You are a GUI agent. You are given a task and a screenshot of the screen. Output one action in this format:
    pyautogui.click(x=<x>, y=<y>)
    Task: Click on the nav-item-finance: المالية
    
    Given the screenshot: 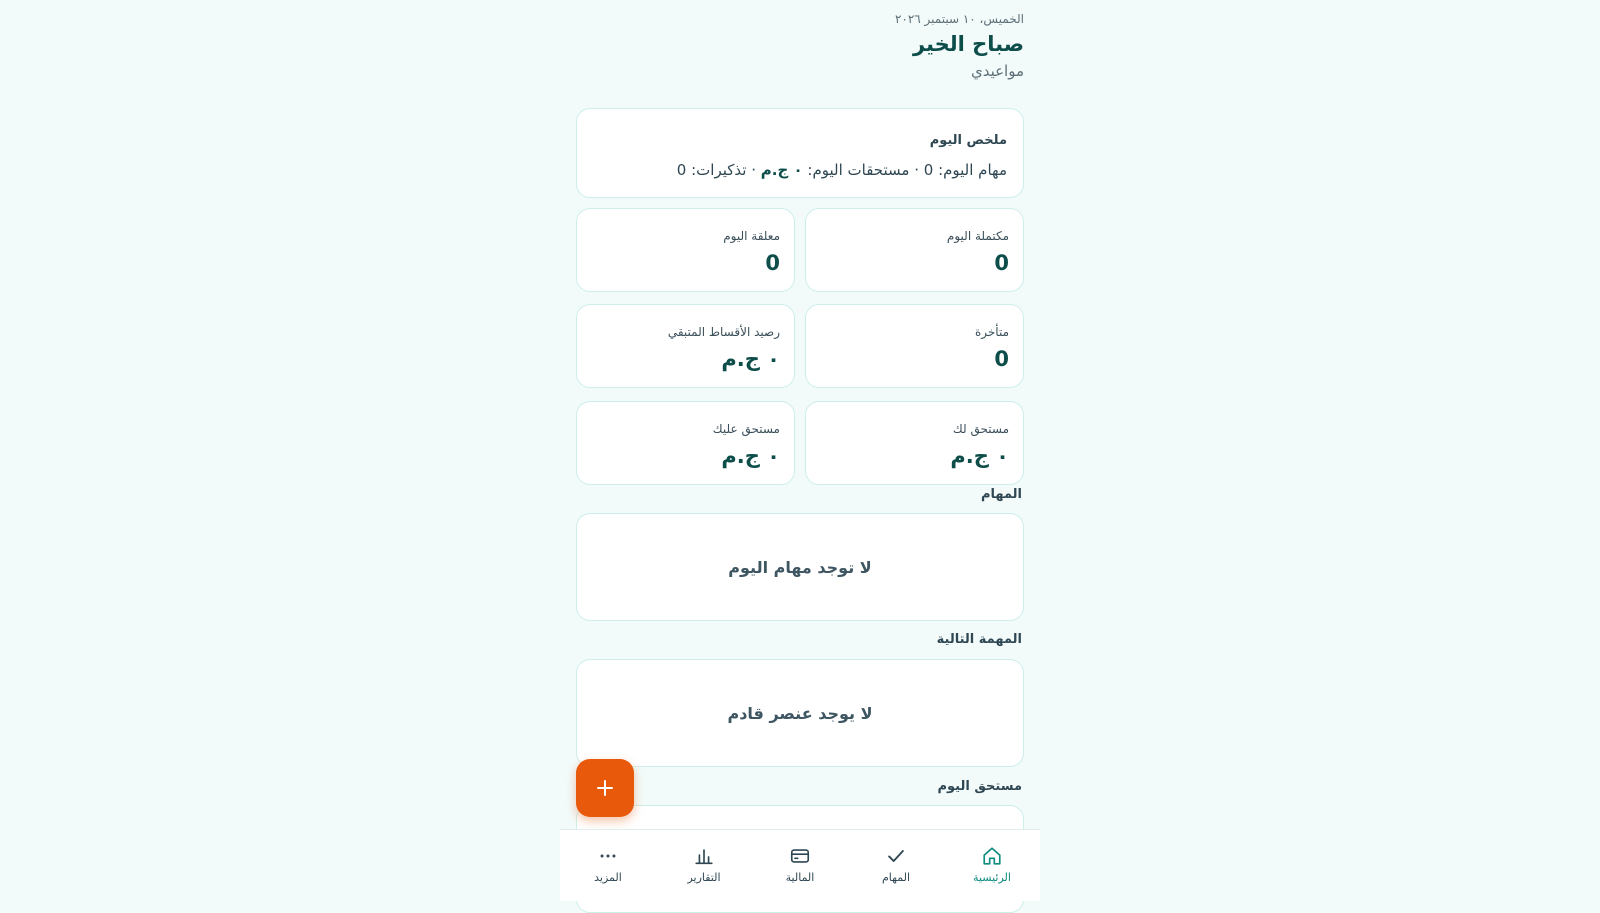 What is the action you would take?
    pyautogui.click(x=800, y=865)
    